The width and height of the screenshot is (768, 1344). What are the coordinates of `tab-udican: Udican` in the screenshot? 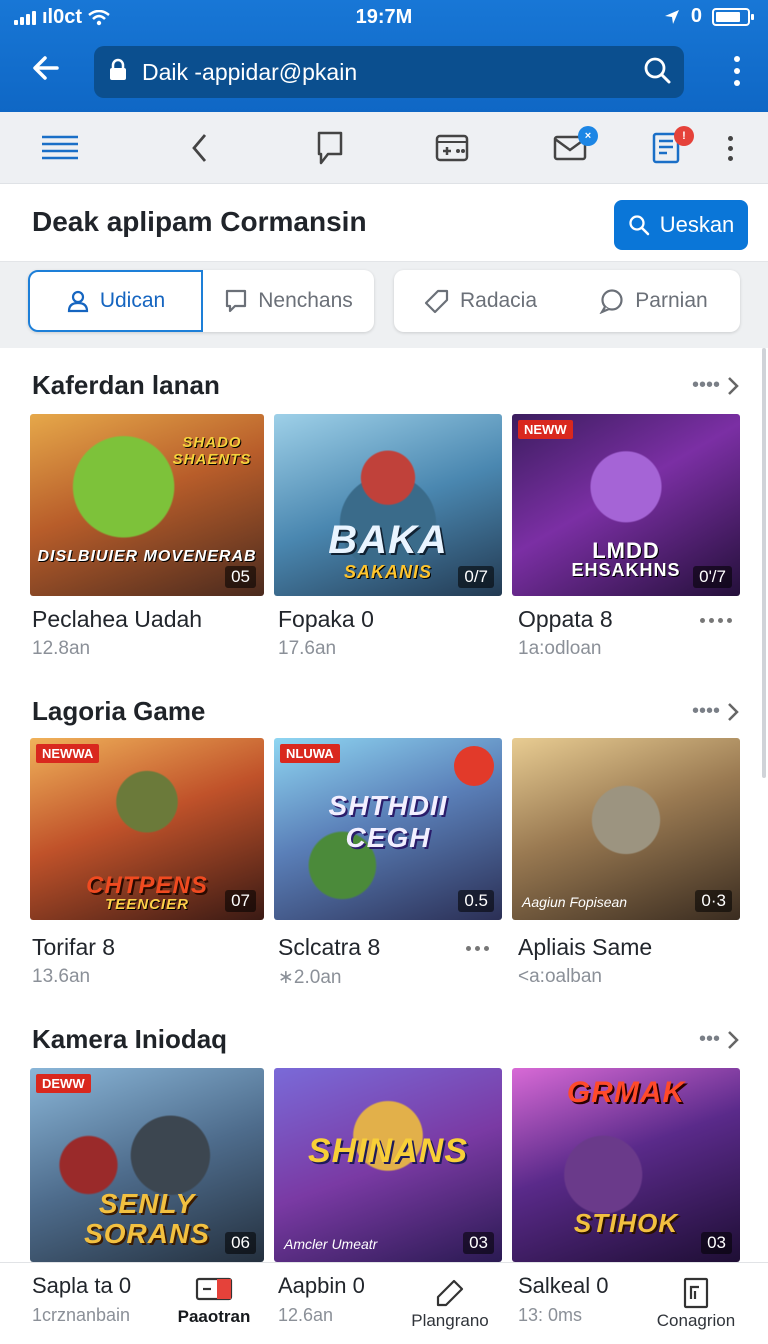 It's located at (115, 301).